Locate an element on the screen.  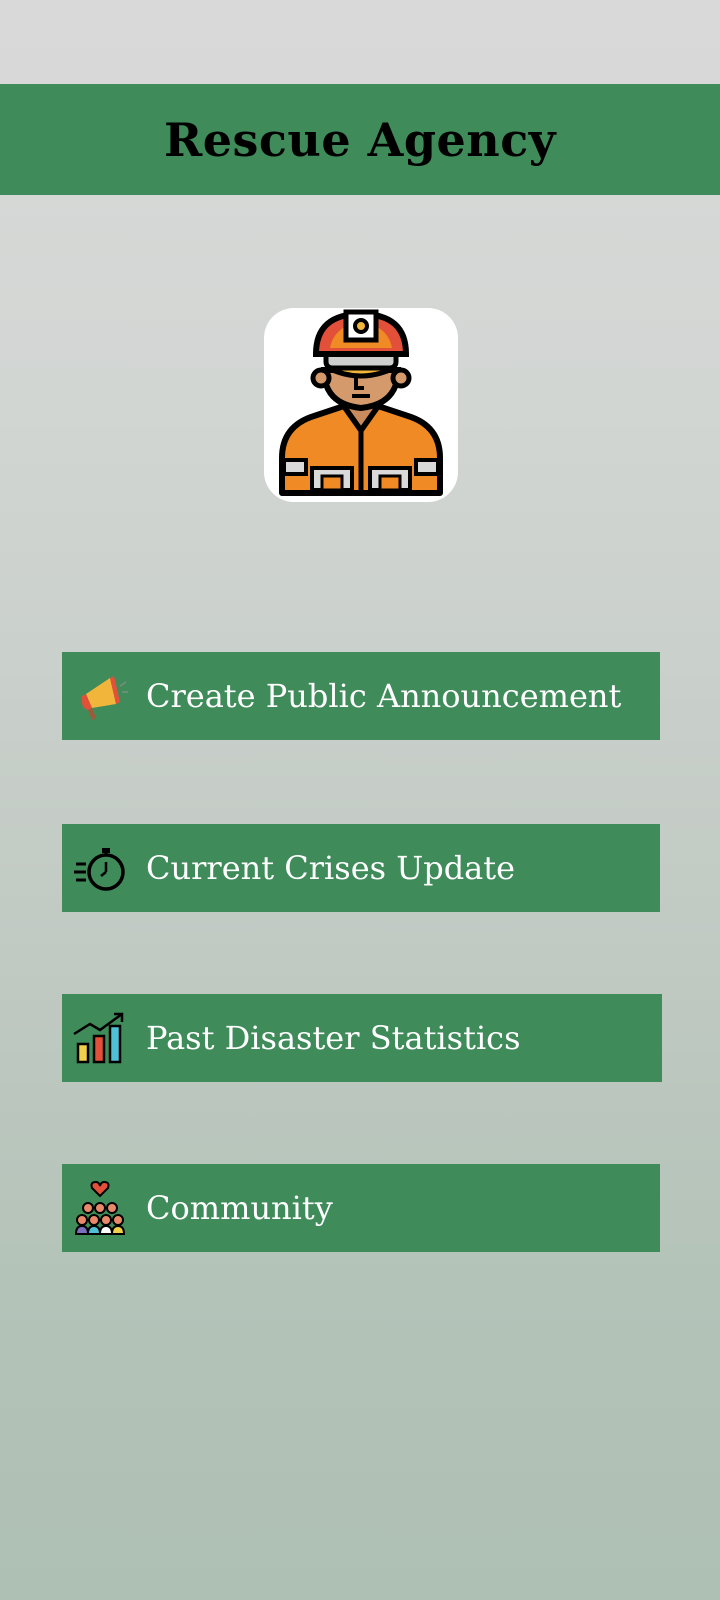
current-crises-label: Current Crises Update is located at coordinates (331, 868).